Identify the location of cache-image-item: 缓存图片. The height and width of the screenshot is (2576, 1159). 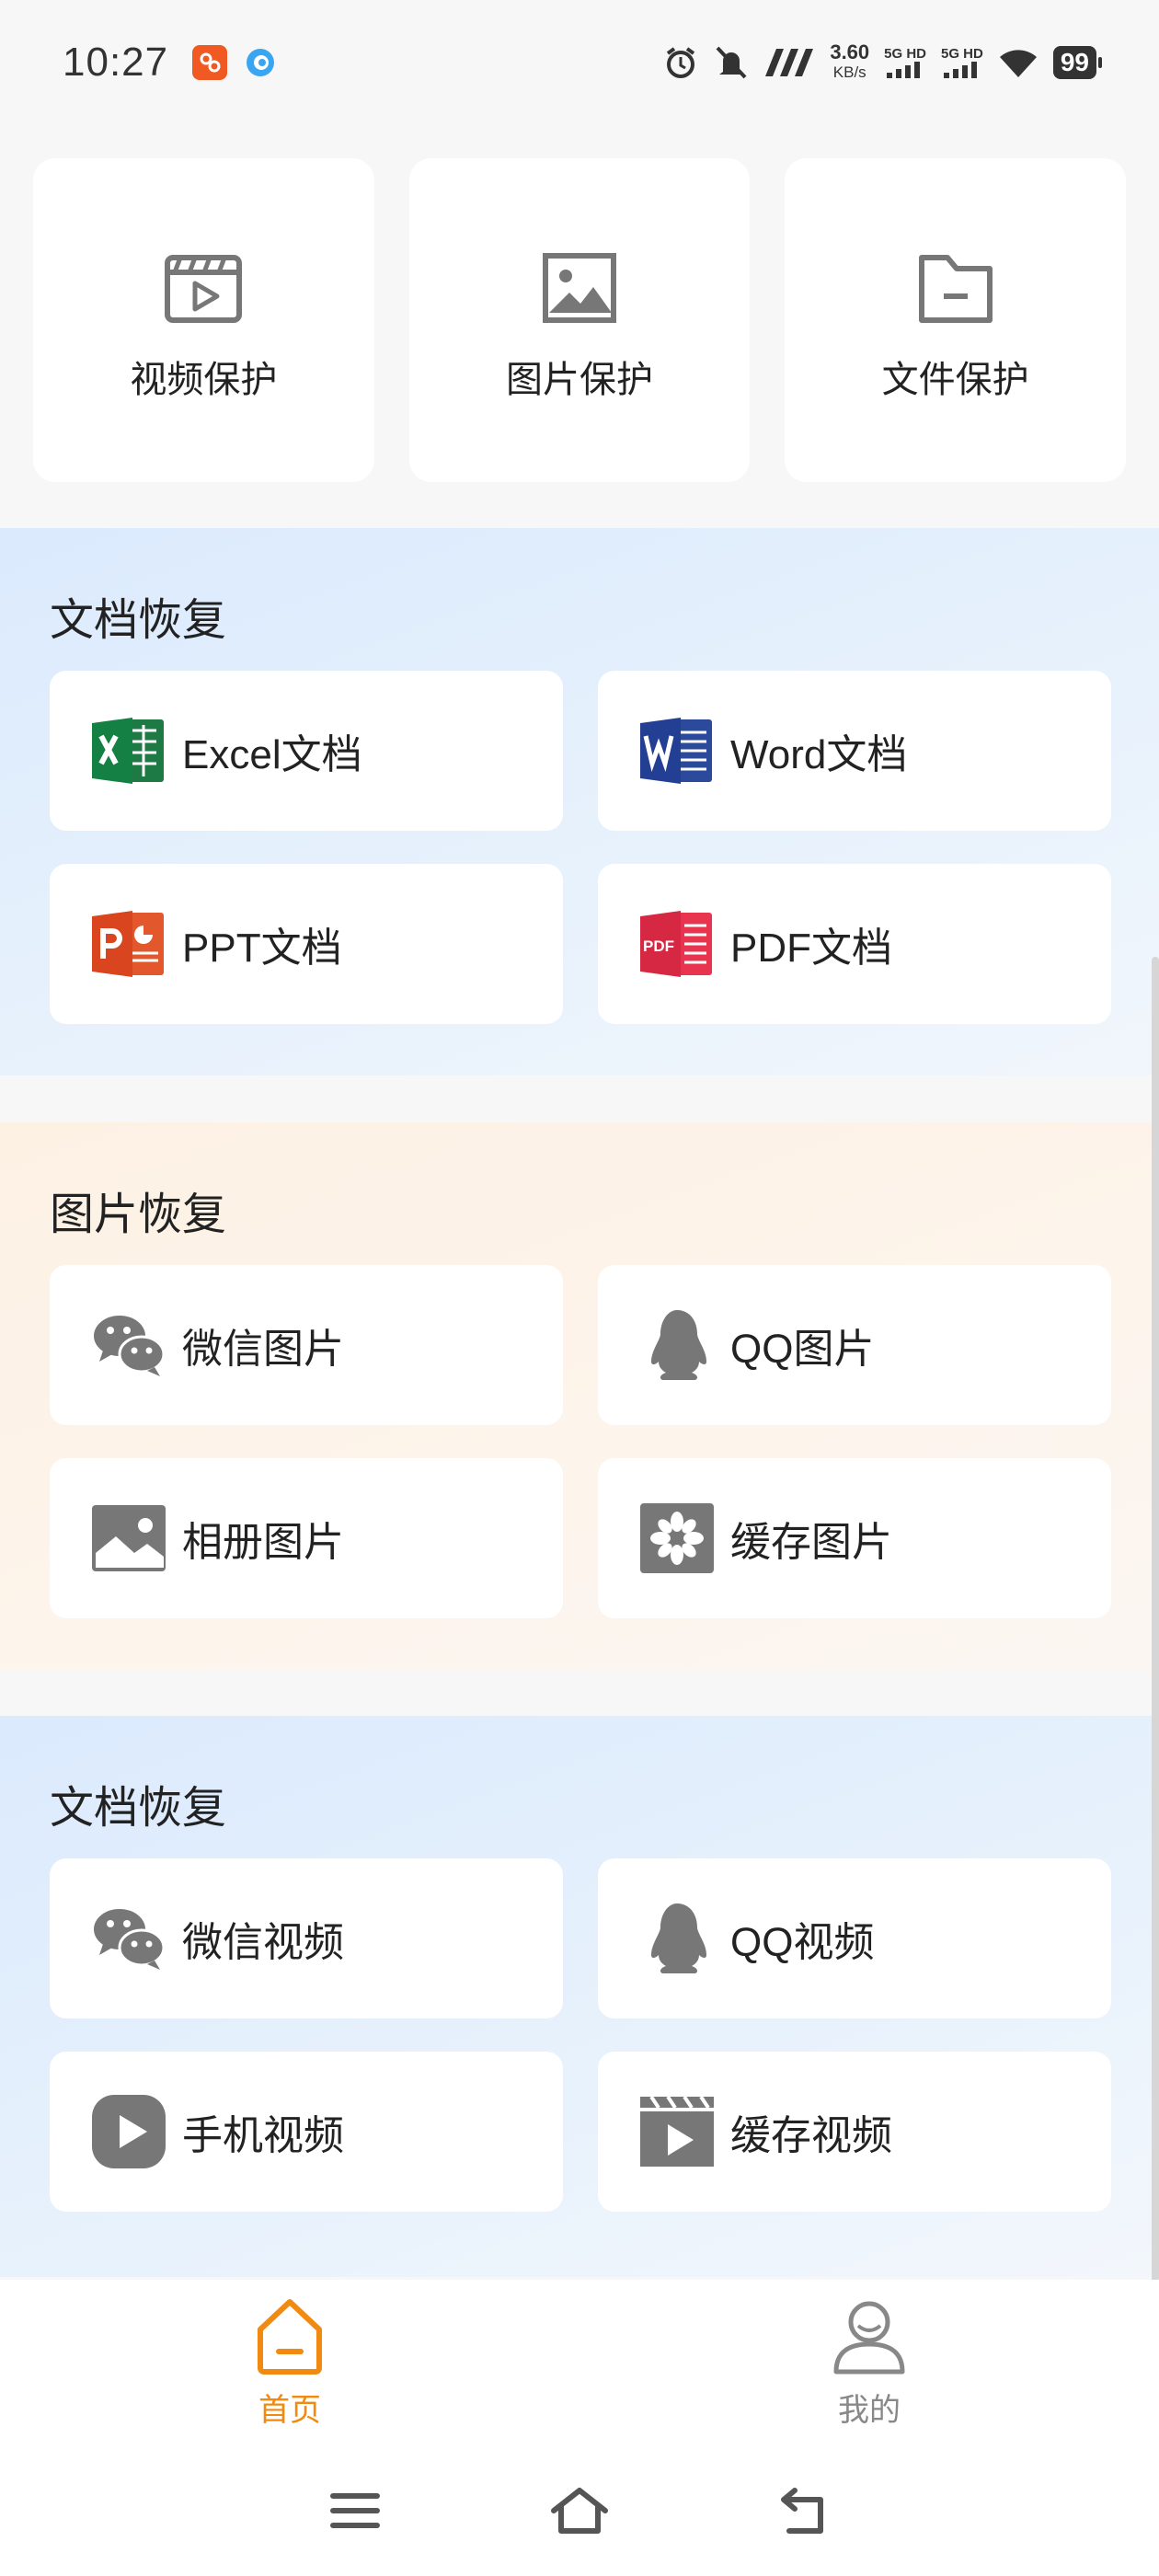
(854, 1538).